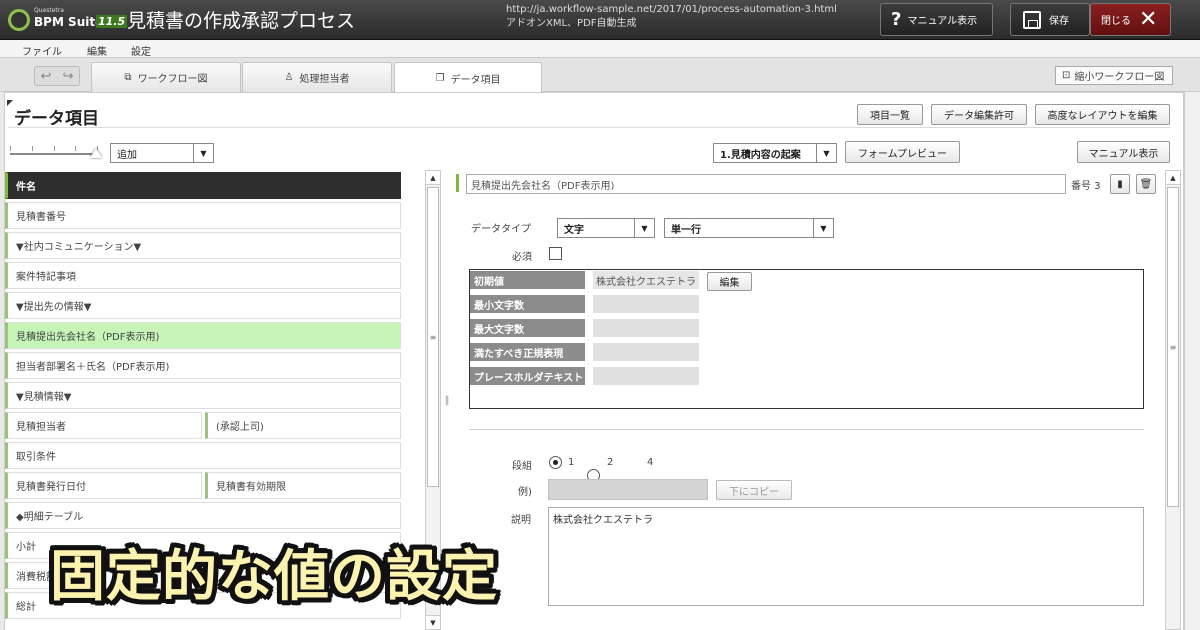 The width and height of the screenshot is (1200, 630). Describe the element at coordinates (749, 228) in the screenshot. I see `line-type-select: 単一行 ▼` at that location.